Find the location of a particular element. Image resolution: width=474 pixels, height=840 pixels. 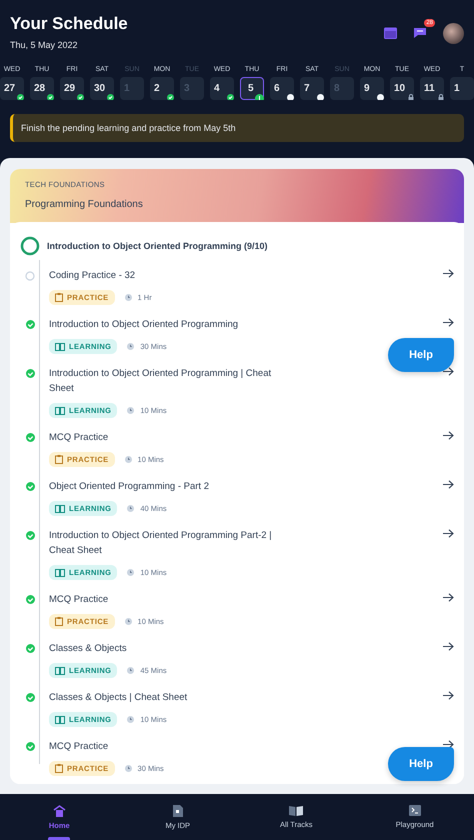

day-button: 7 is located at coordinates (312, 88).